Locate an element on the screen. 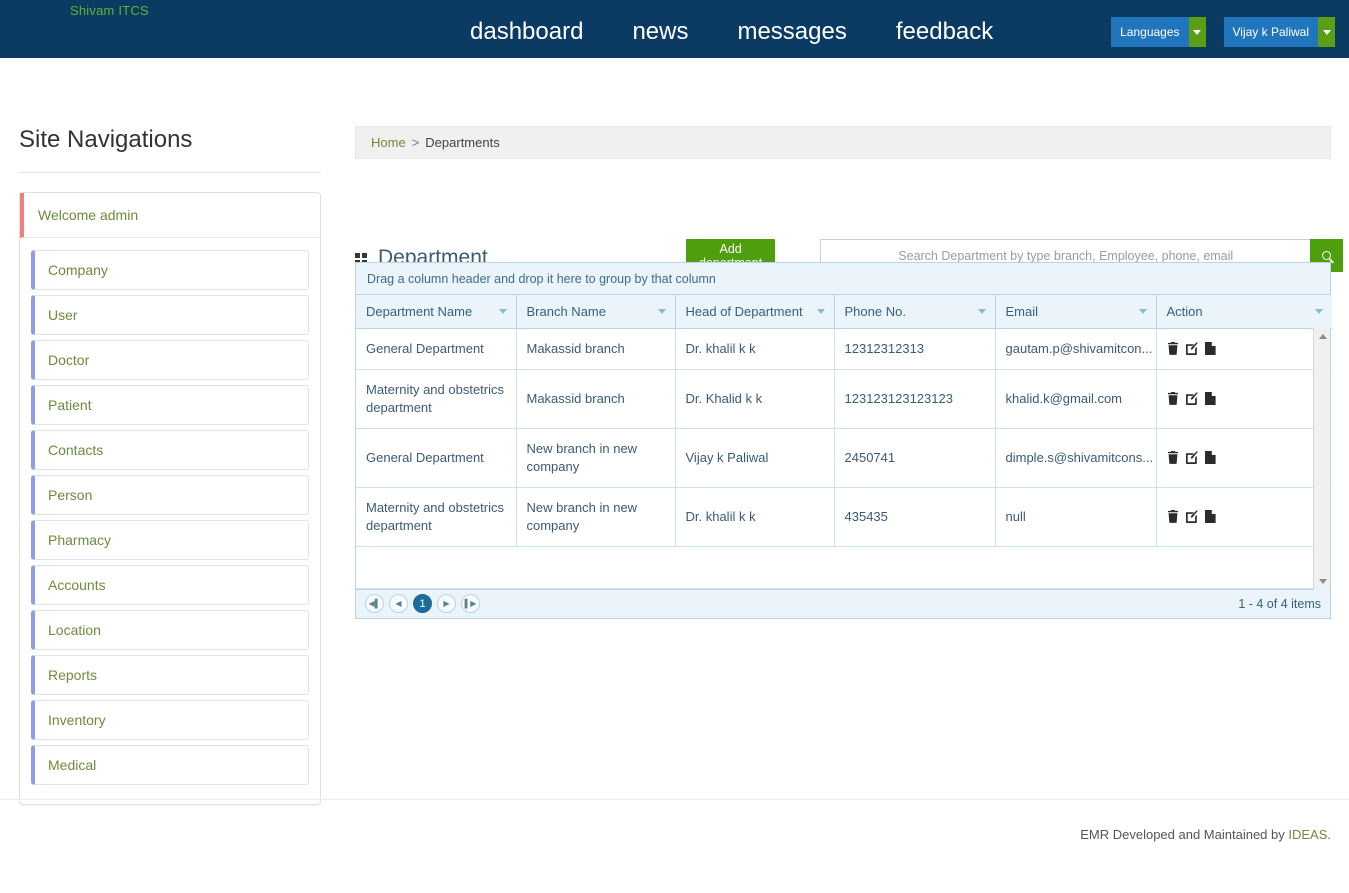 The width and height of the screenshot is (1349, 893). cell-phone: 435435 is located at coordinates (915, 517).